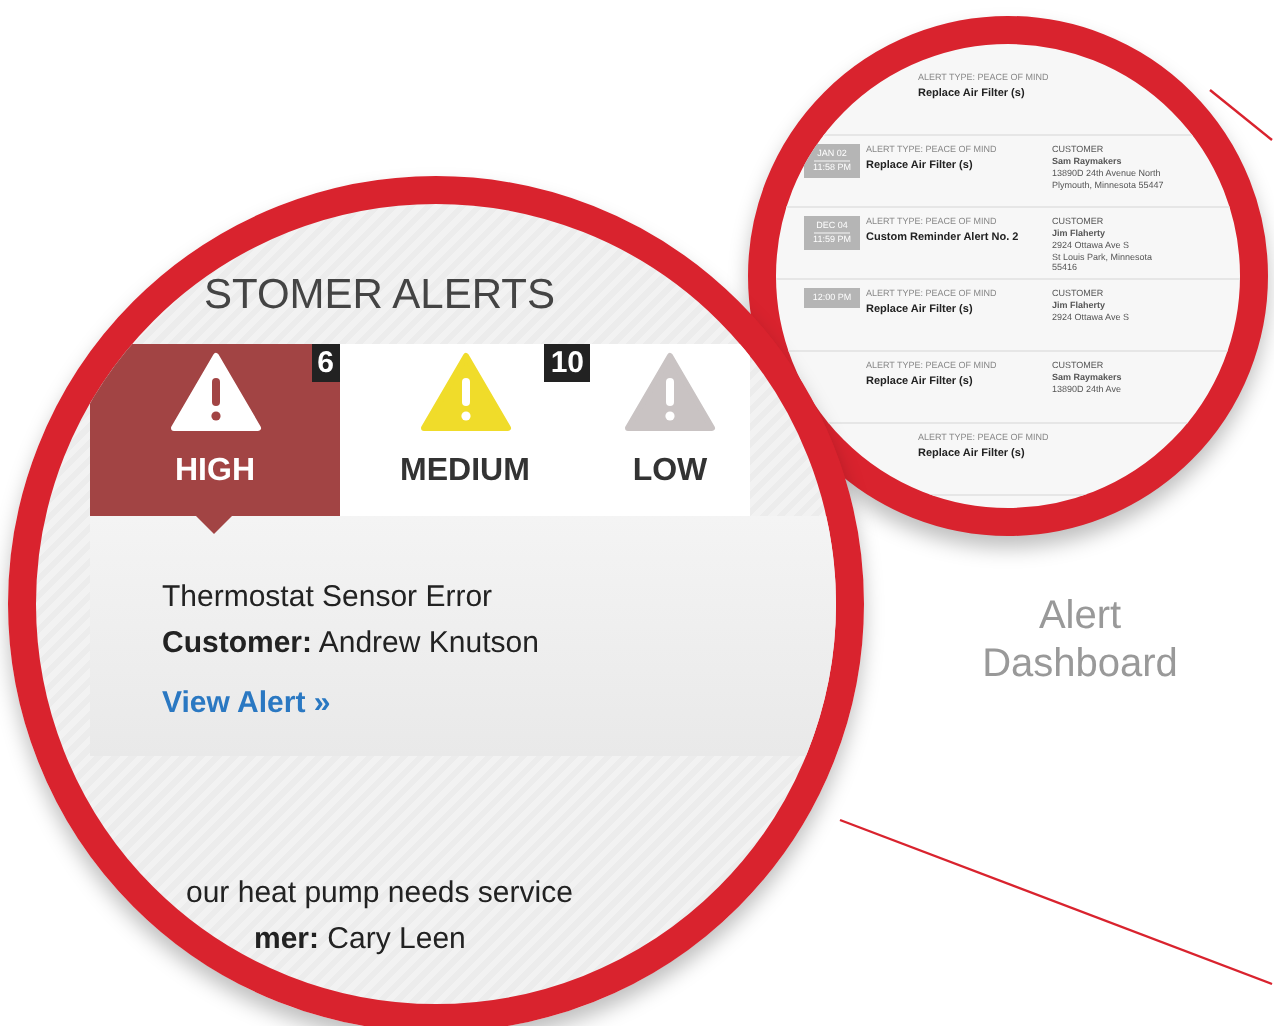 This screenshot has width=1274, height=1026. I want to click on alert-customer: mer: Cary Leen, so click(361, 939).